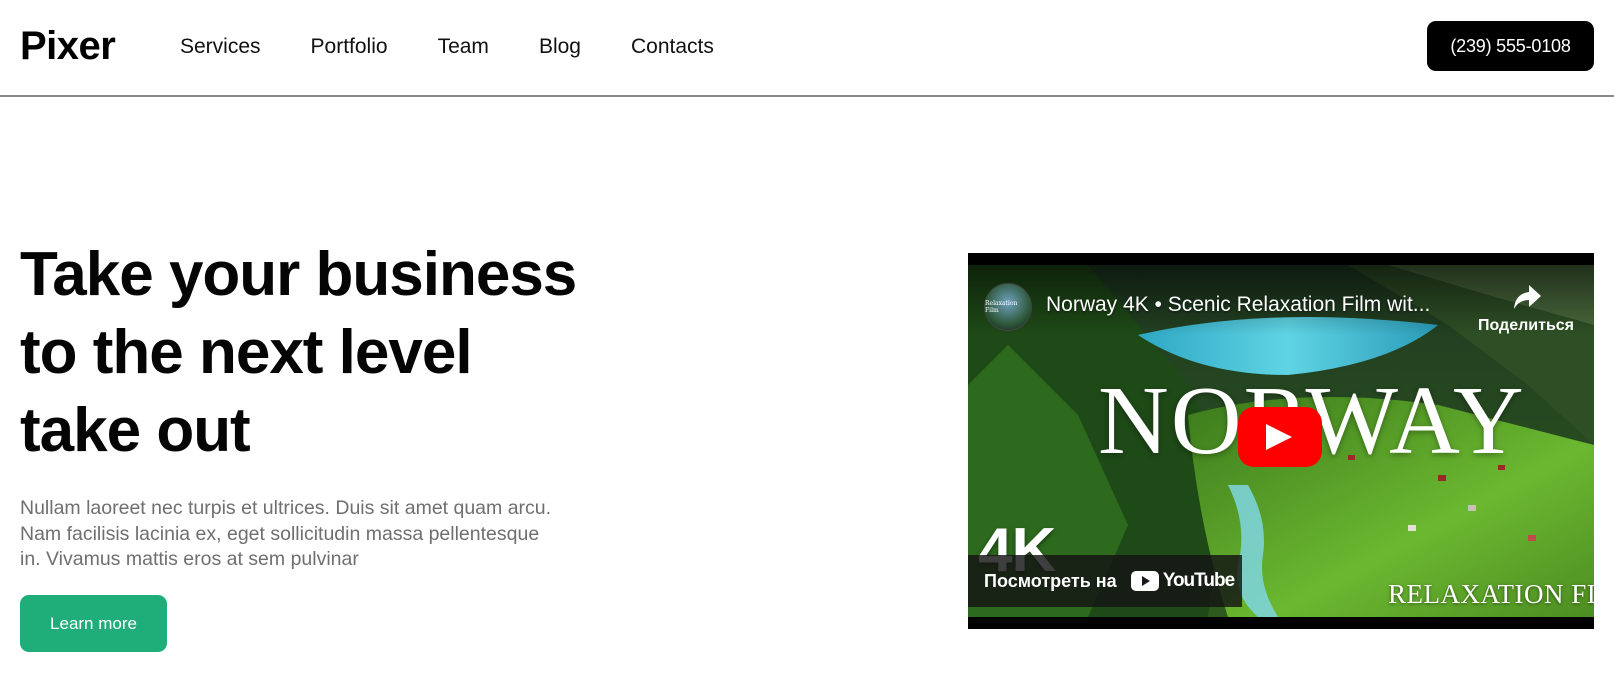 This screenshot has width=1614, height=689. I want to click on youtube-wordmark: YouTube, so click(1198, 580).